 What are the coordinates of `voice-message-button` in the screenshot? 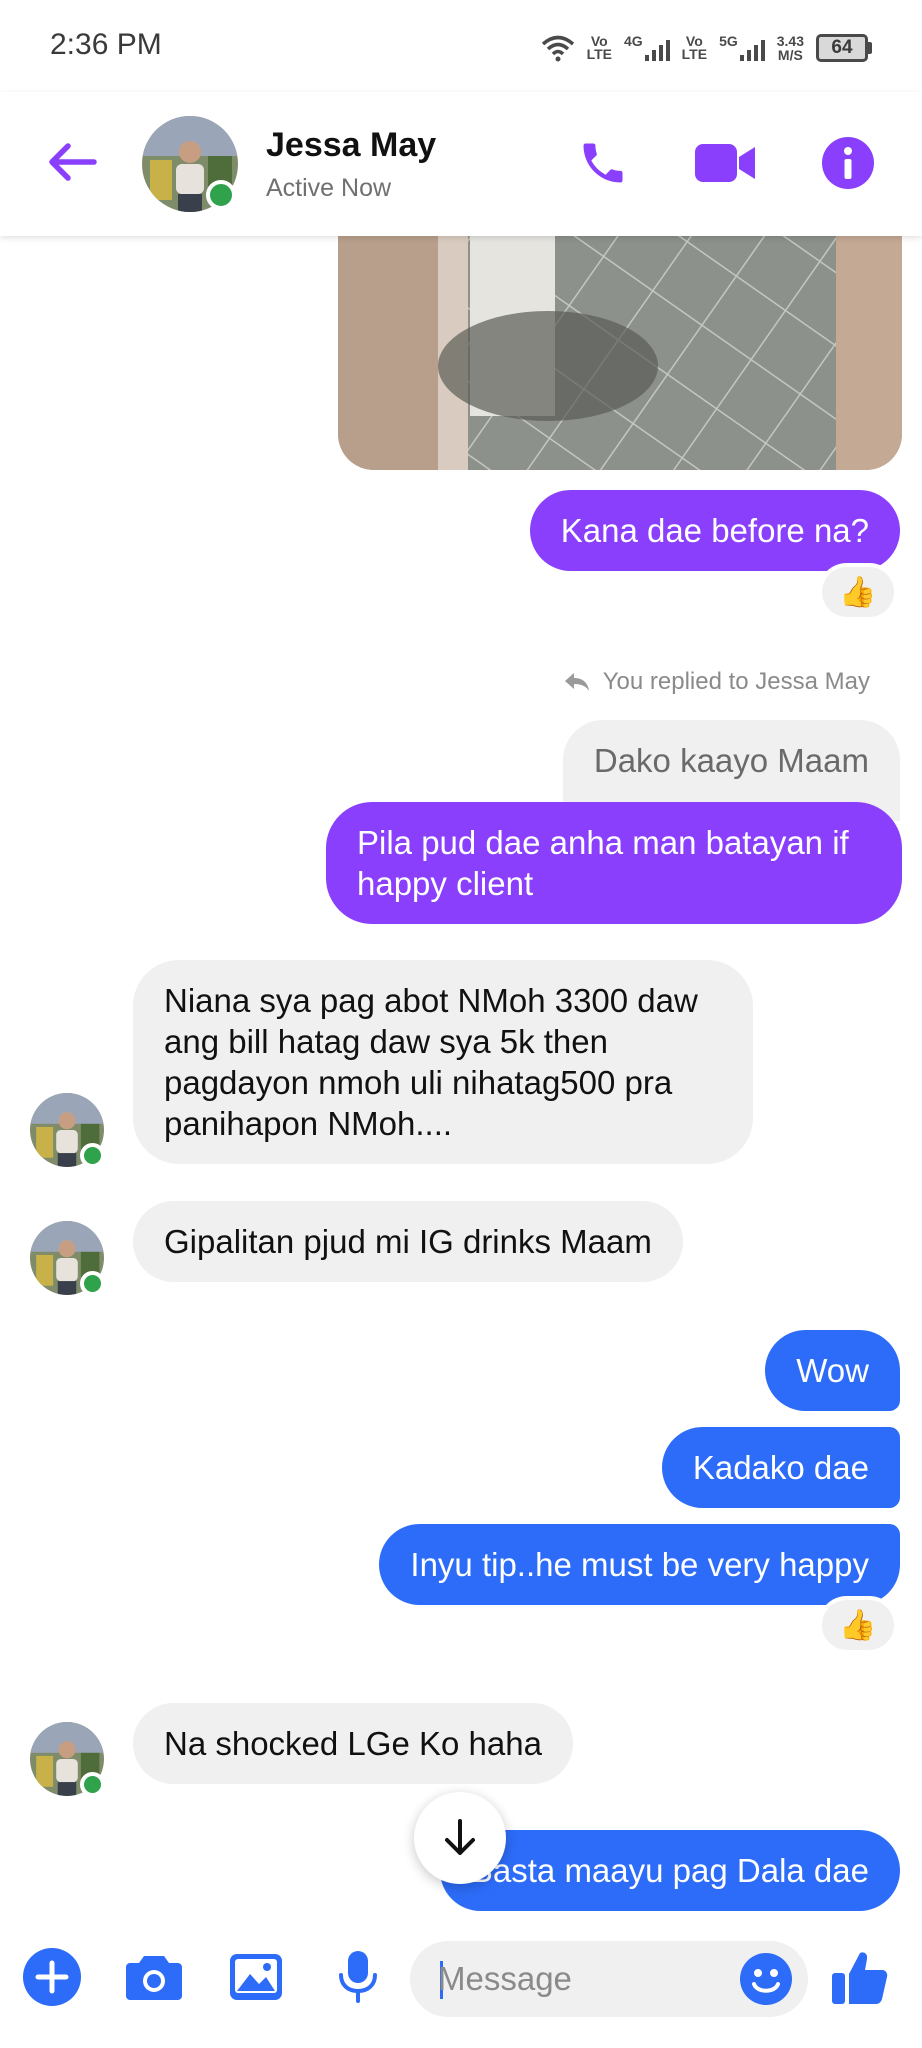 It's located at (358, 1977).